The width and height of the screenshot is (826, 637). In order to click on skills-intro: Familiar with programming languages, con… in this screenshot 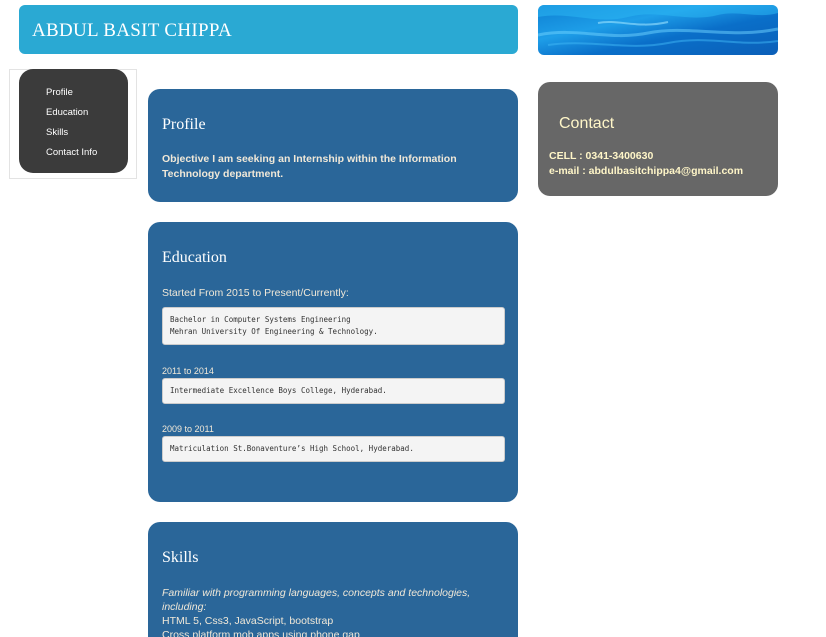, I will do `click(316, 600)`.